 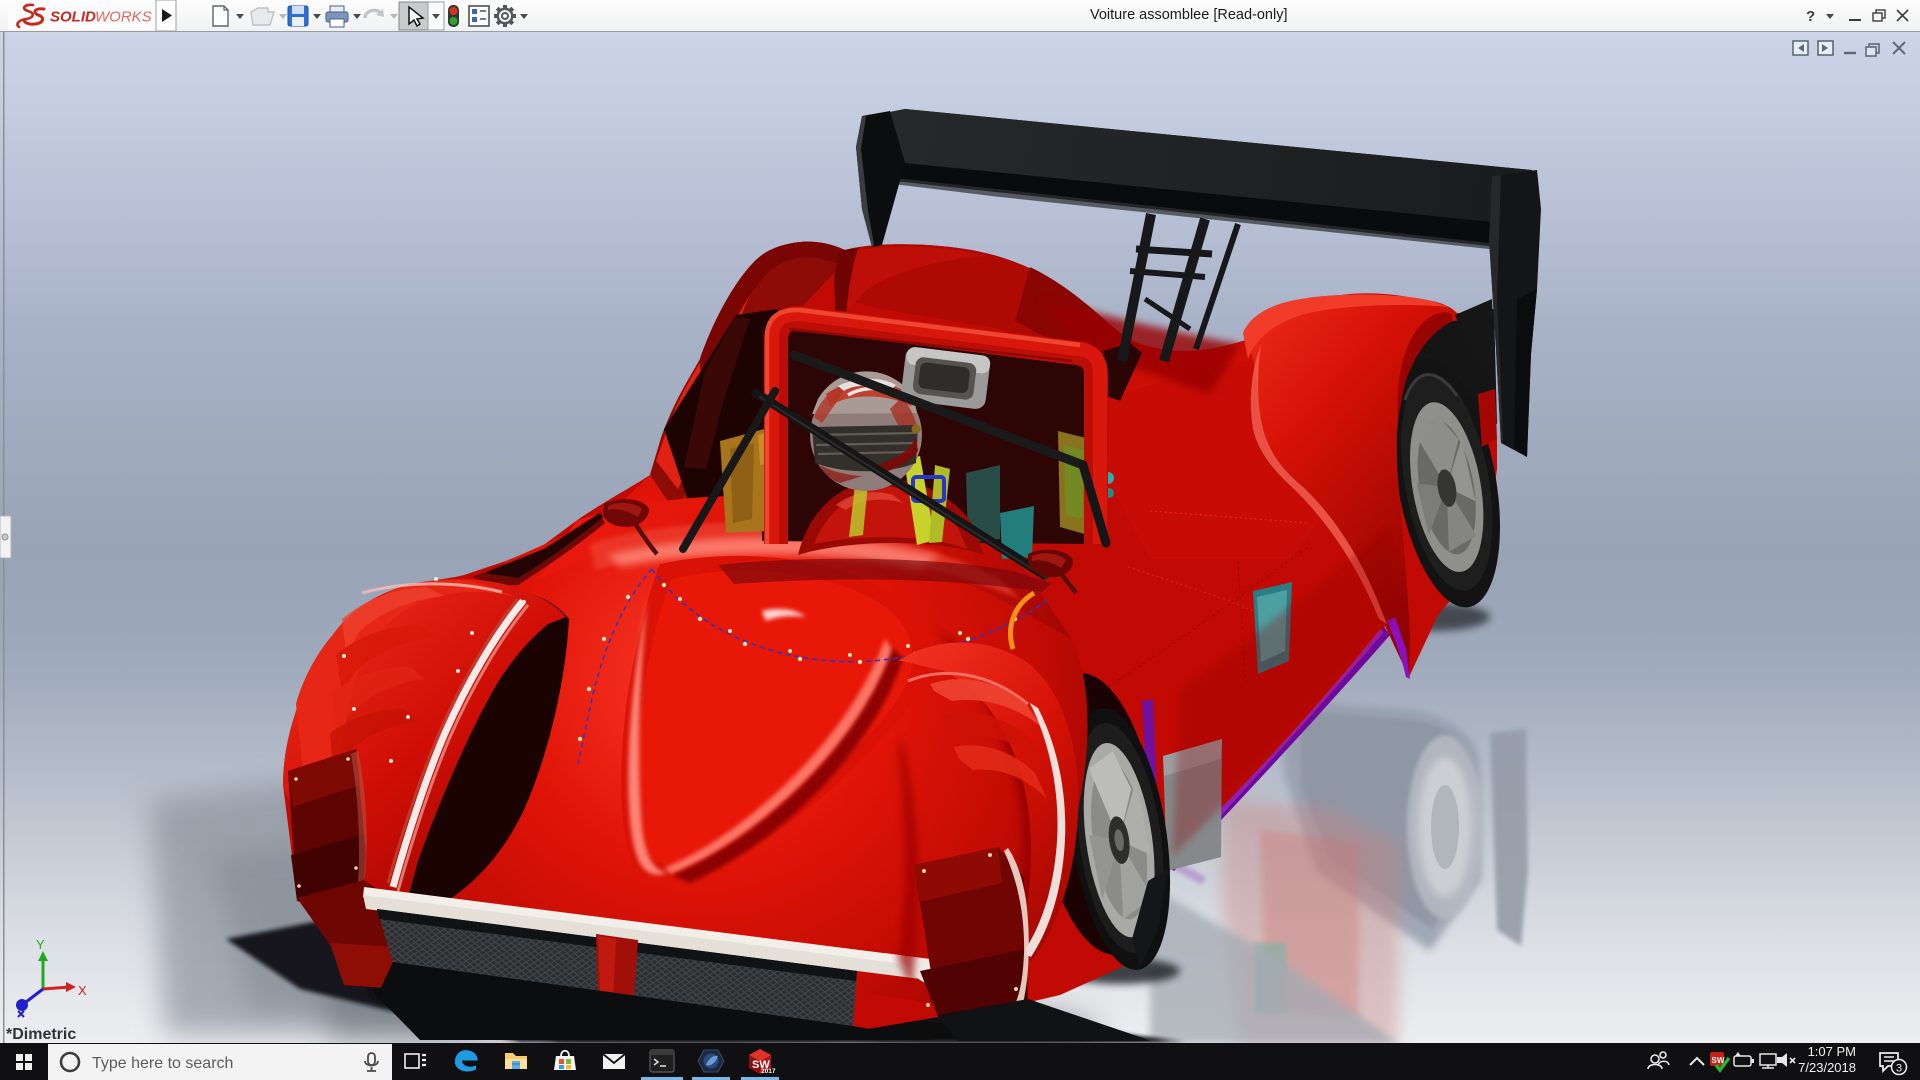 What do you see at coordinates (73, 17) in the screenshot?
I see `svg-text: SOLID` at bounding box center [73, 17].